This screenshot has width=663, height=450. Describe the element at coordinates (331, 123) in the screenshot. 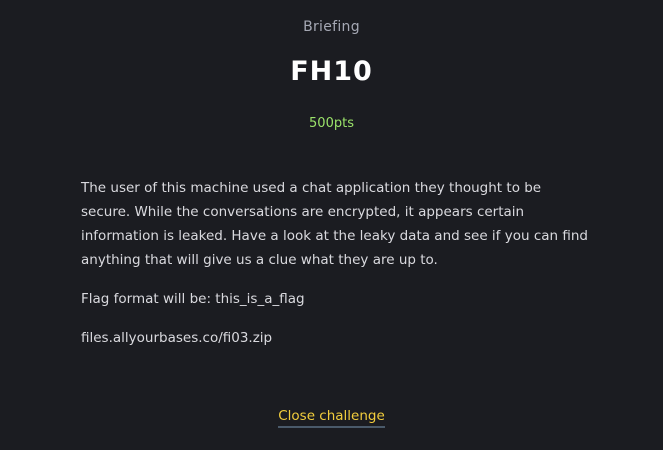

I see `challenge-points: 500pts` at that location.